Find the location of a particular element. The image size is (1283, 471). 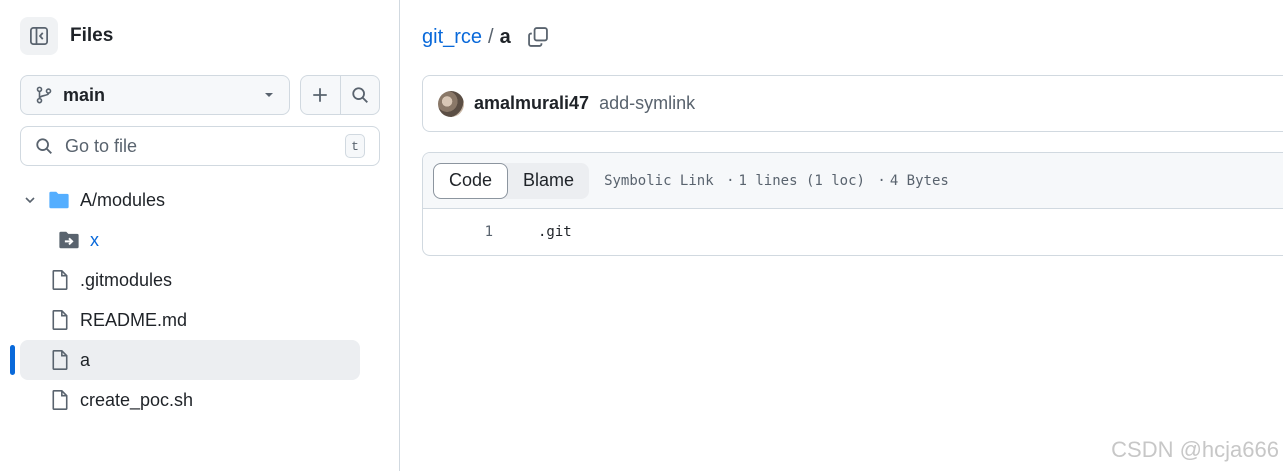

tab-blame: Blame is located at coordinates (548, 181).